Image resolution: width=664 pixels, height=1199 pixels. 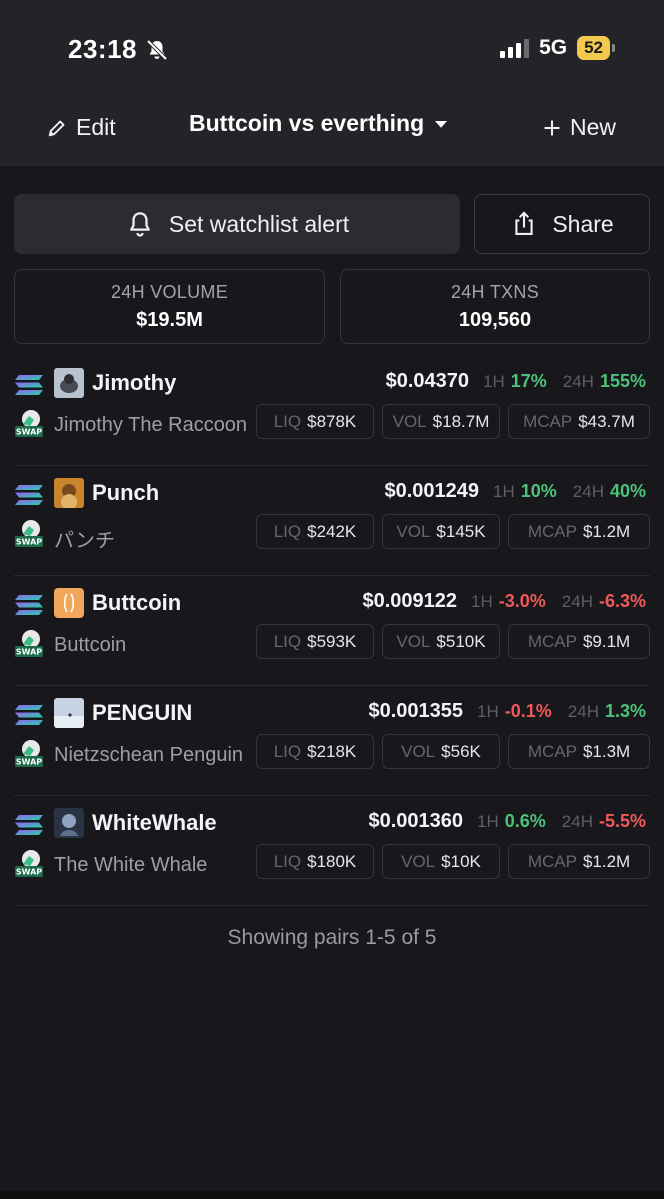 What do you see at coordinates (96, 127) in the screenshot?
I see `edit-label: Edit` at bounding box center [96, 127].